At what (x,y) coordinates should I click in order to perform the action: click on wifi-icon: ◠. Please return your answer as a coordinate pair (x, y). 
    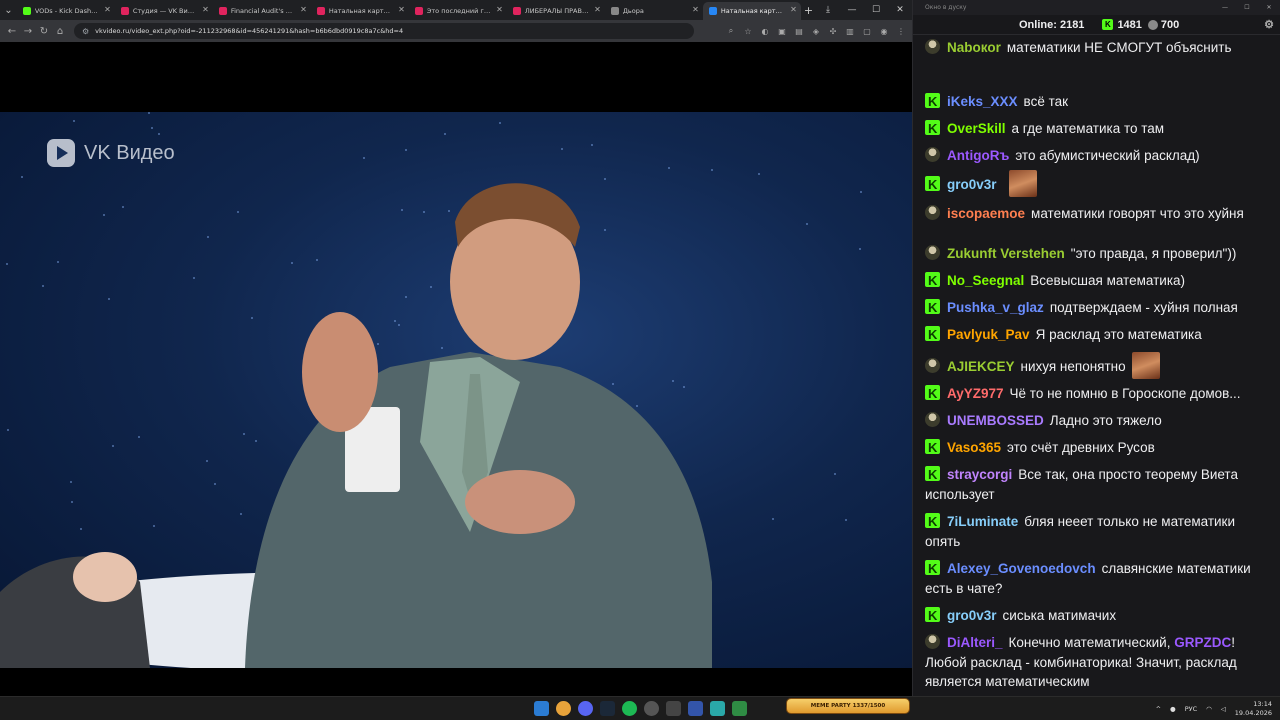
    Looking at the image, I should click on (1209, 709).